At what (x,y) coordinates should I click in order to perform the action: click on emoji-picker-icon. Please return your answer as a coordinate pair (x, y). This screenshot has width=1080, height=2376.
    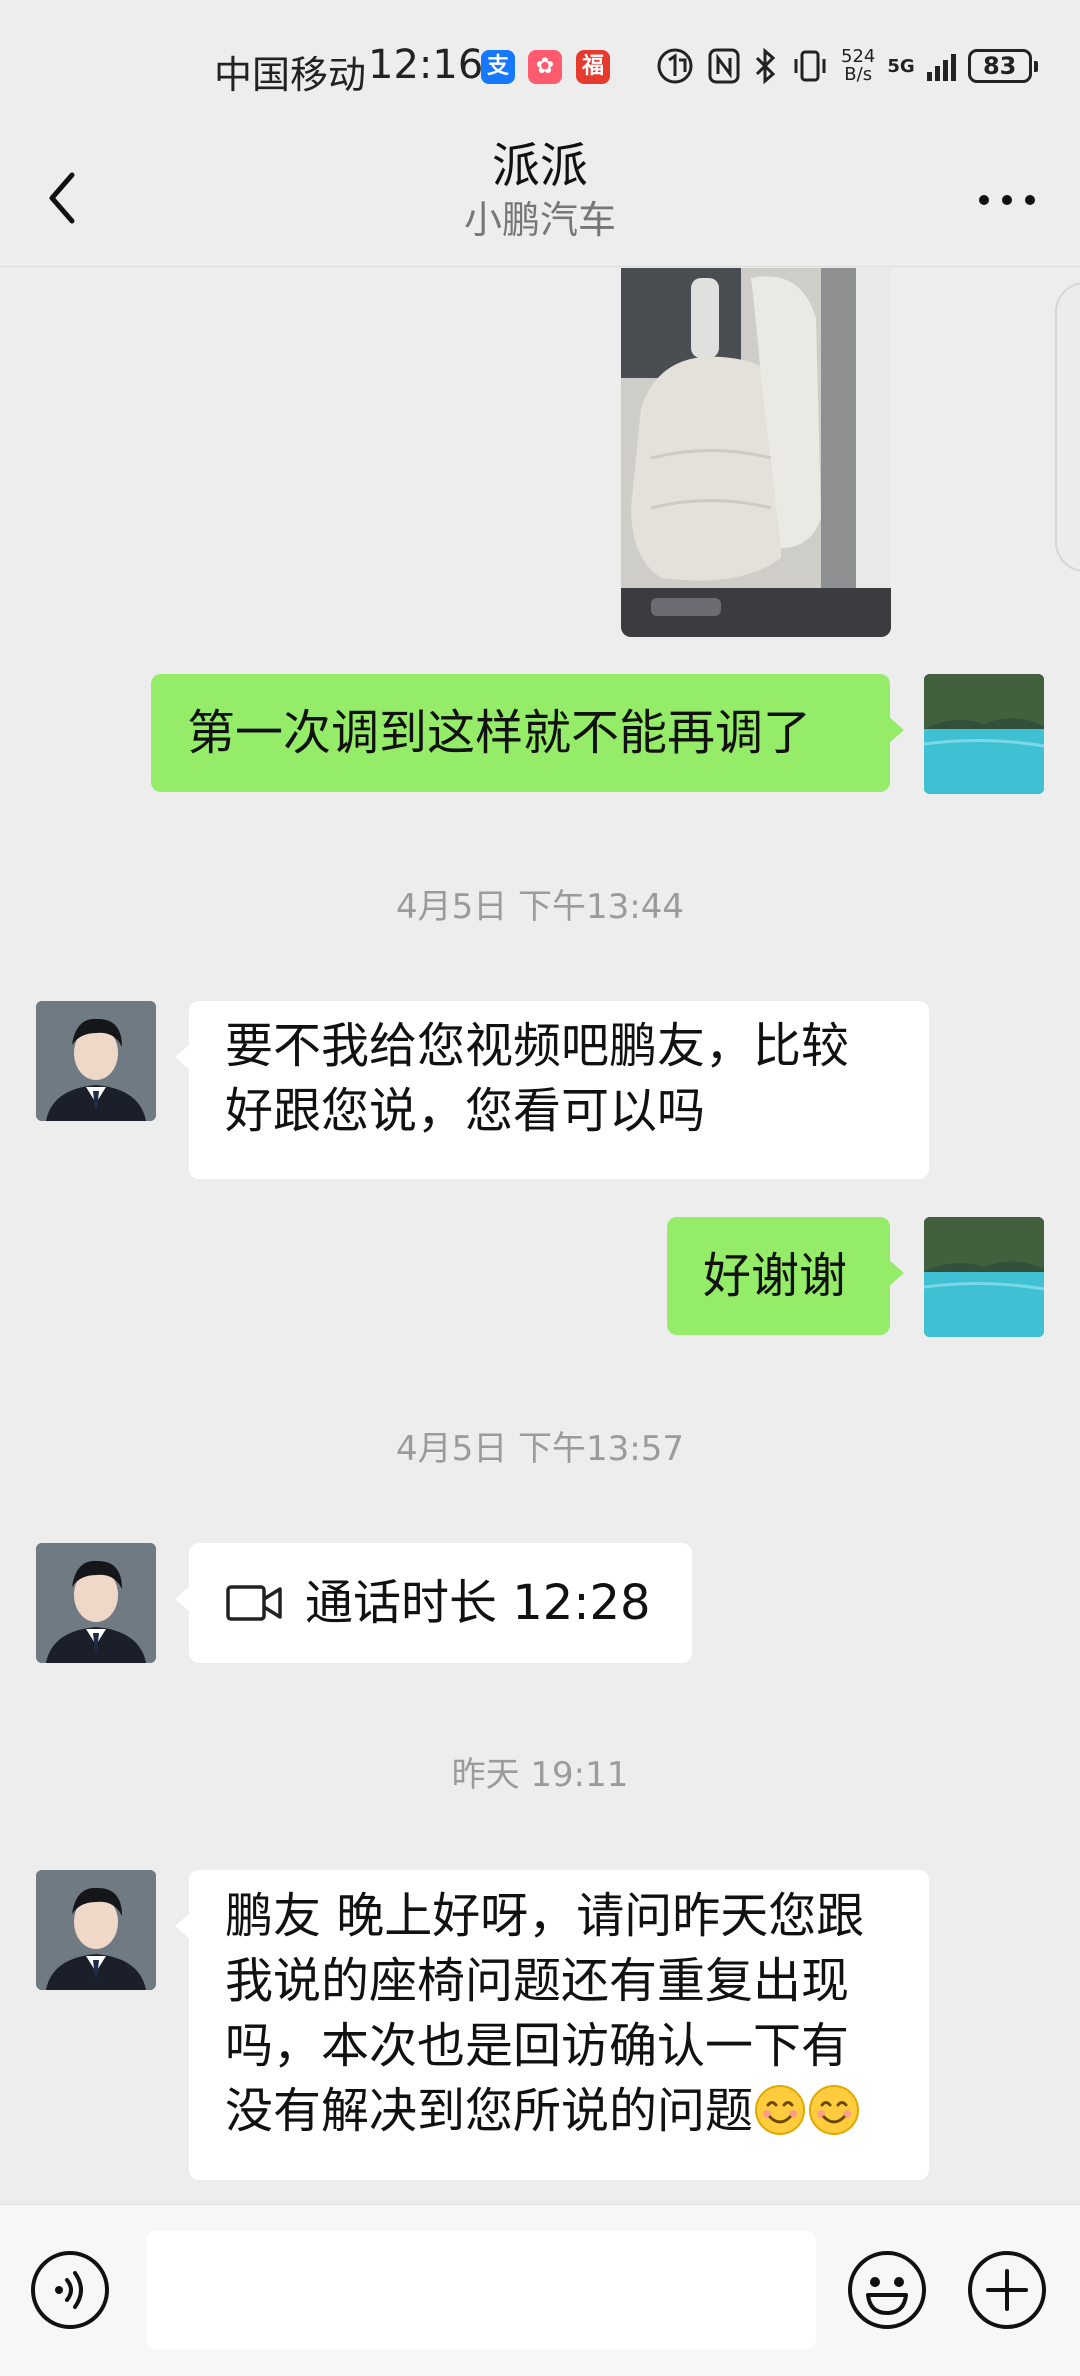
    Looking at the image, I should click on (887, 2290).